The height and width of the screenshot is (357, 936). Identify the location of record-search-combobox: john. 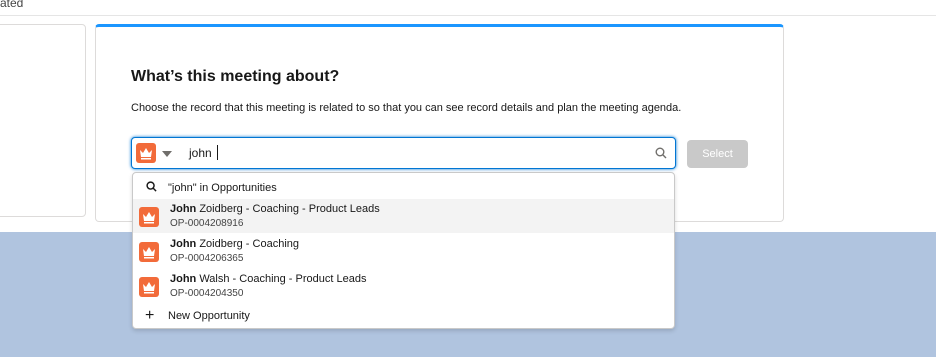
(403, 153).